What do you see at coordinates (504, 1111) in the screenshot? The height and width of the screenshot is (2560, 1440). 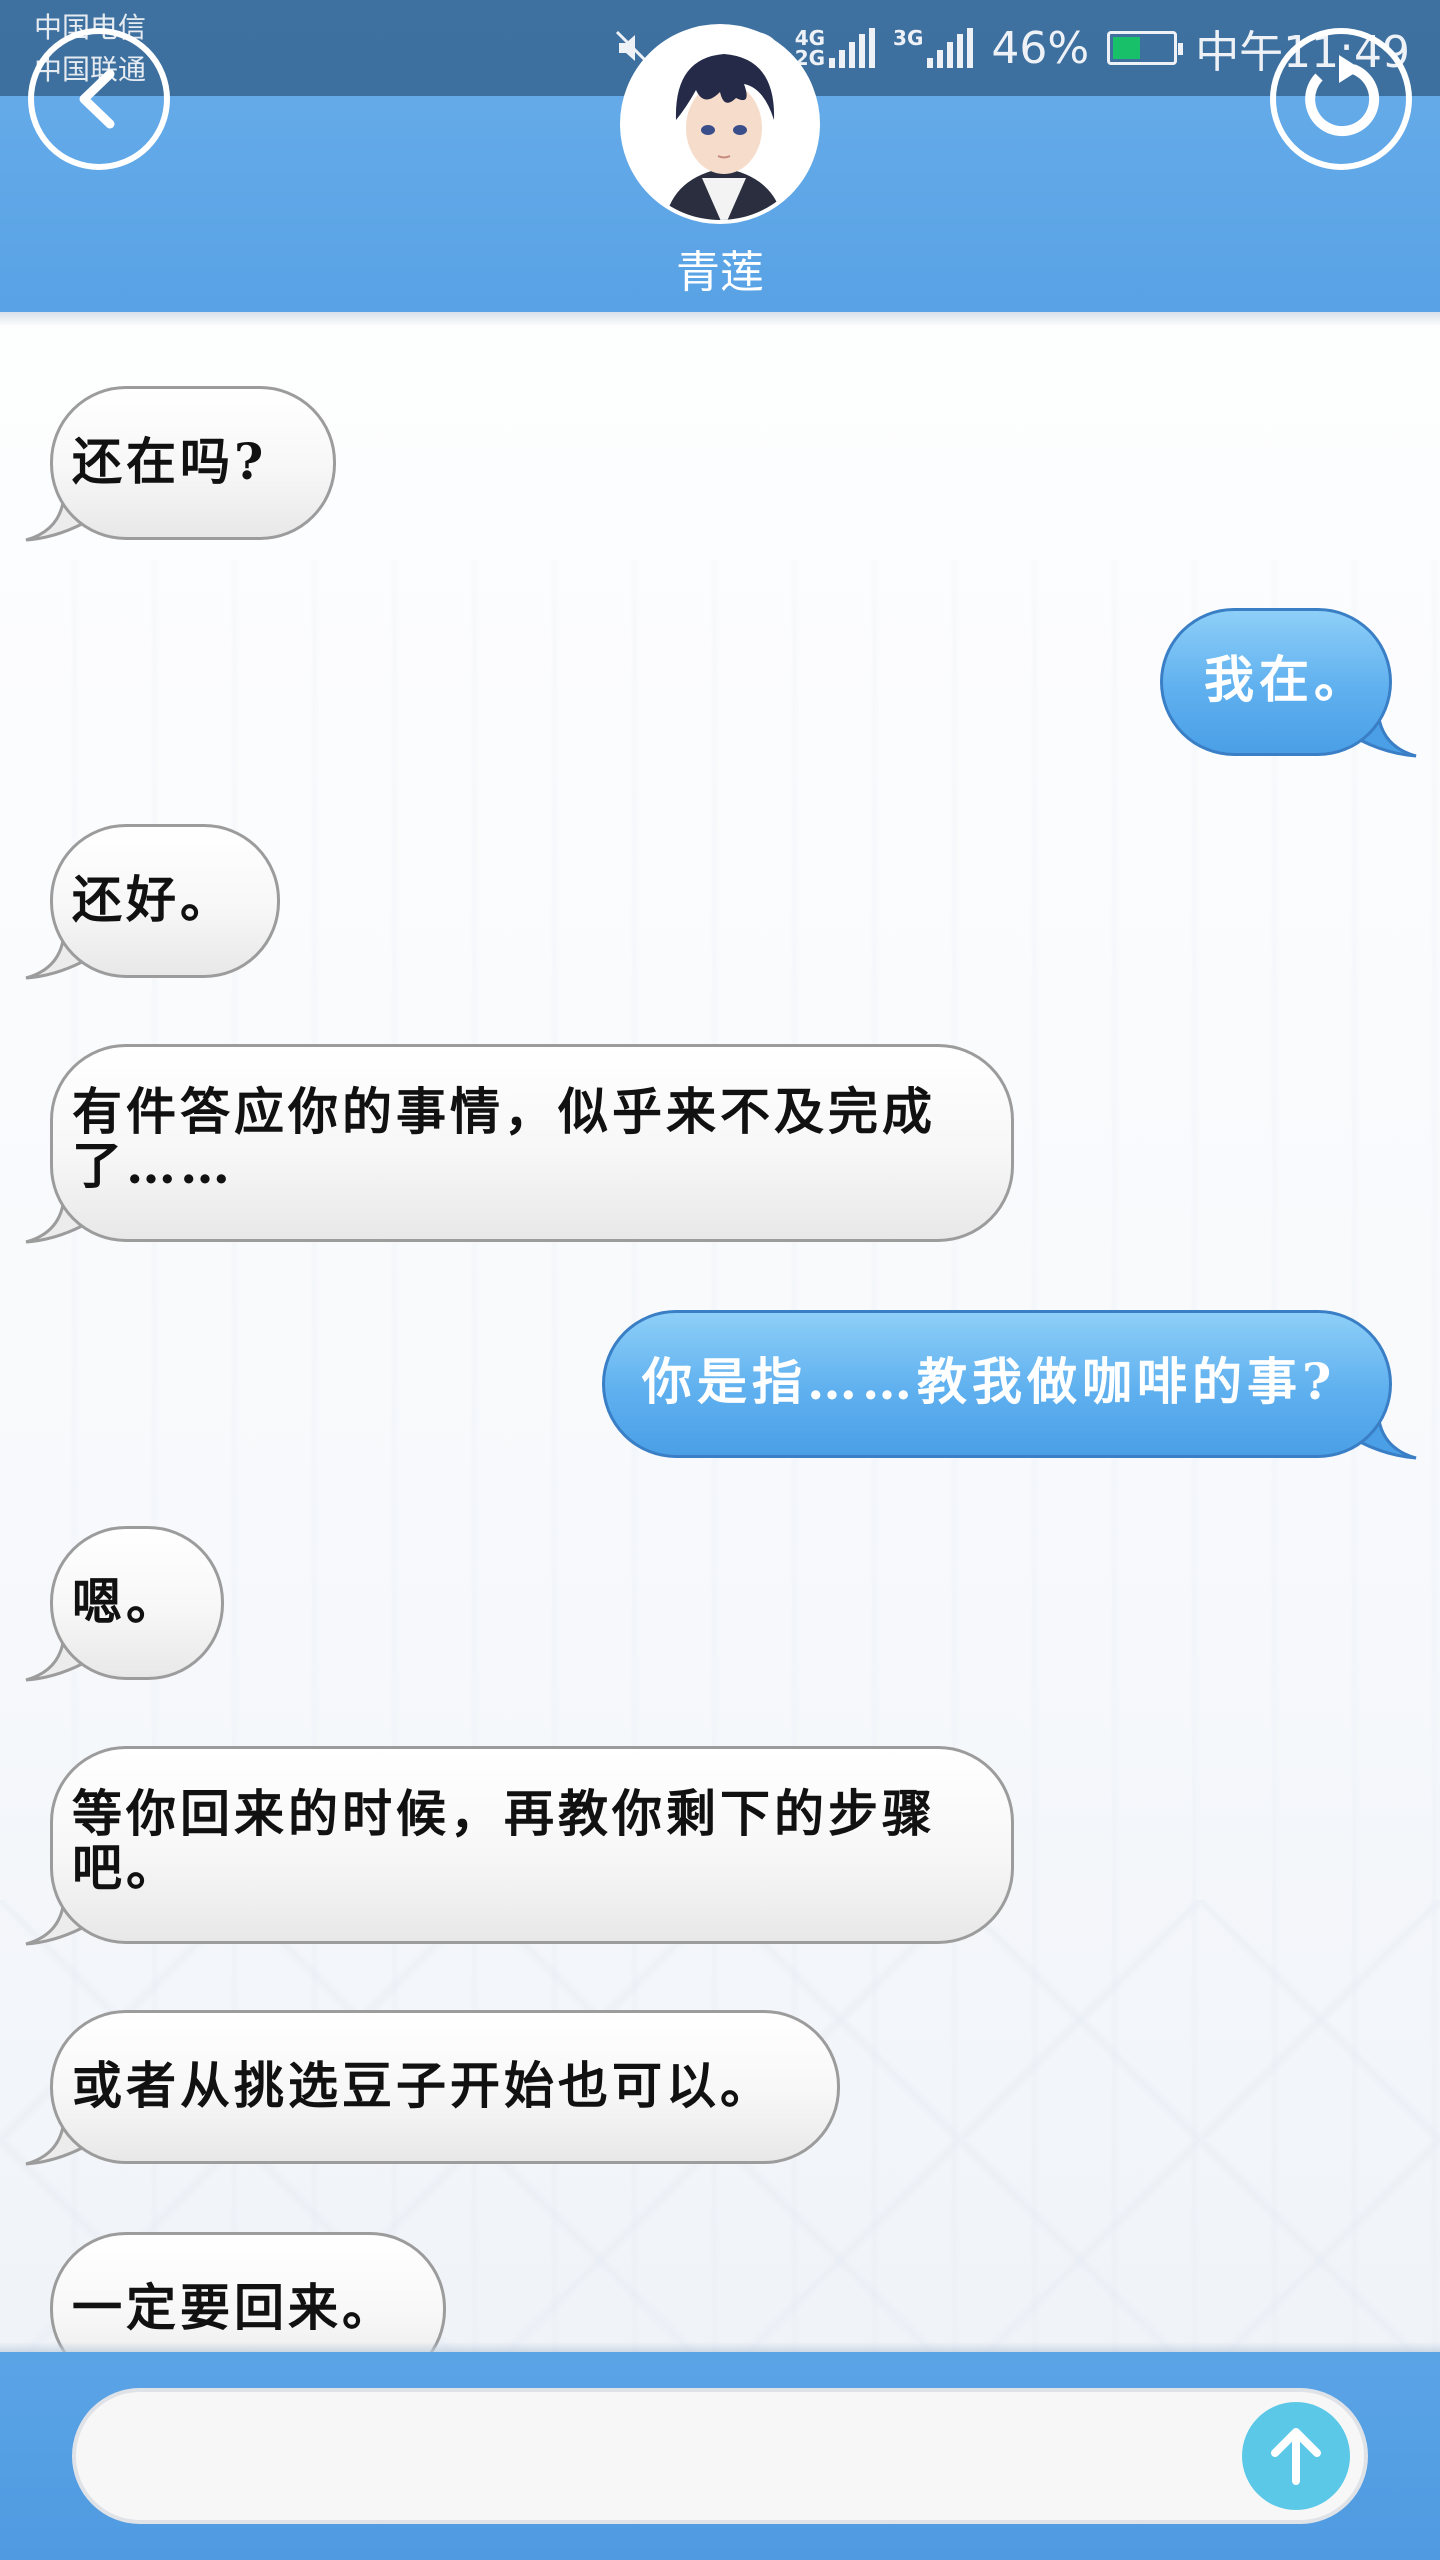 I see `message-text-line: 有件答应你的事情，似乎来不及完成` at bounding box center [504, 1111].